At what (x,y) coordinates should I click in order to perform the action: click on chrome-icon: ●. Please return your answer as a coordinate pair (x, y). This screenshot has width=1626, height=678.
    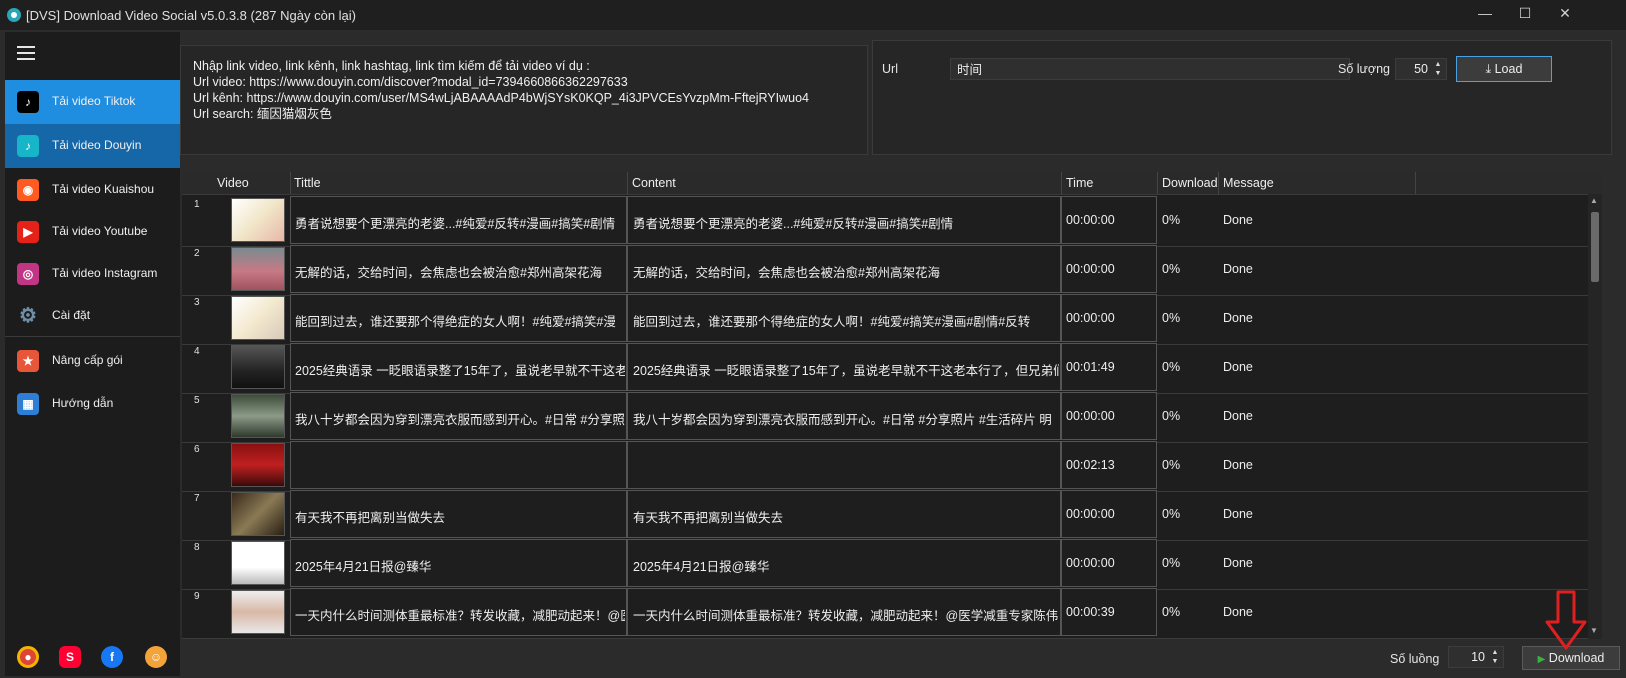
    Looking at the image, I should click on (28, 657).